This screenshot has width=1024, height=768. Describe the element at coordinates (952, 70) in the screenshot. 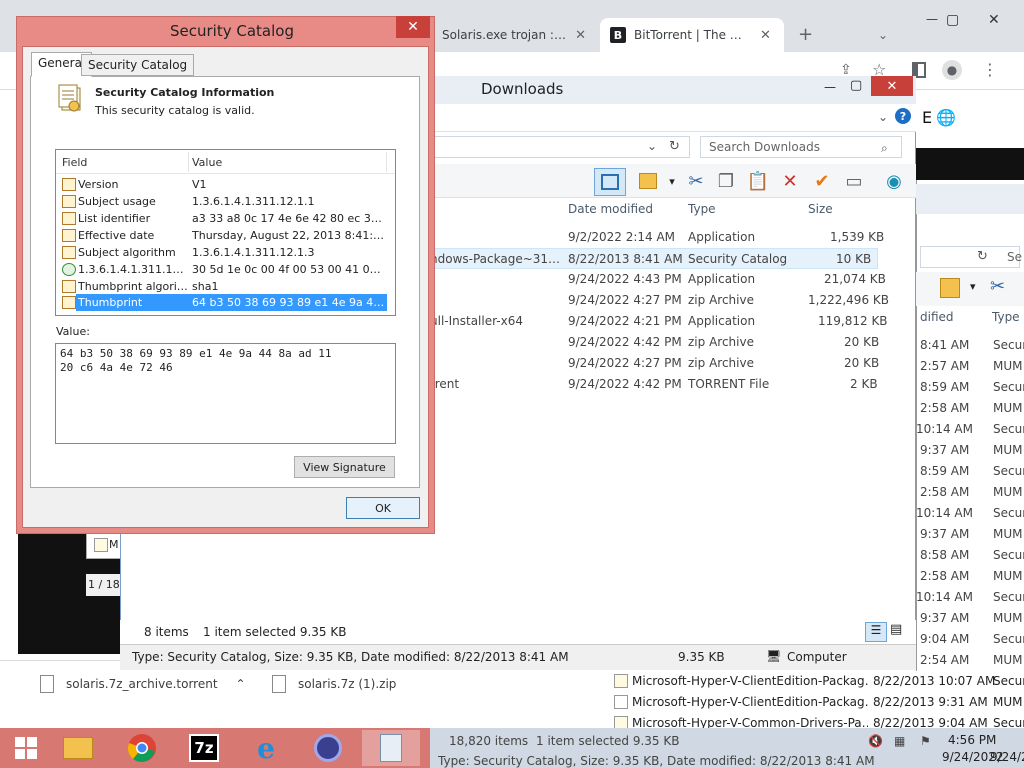

I see `profile-avatar-icon: ●` at that location.